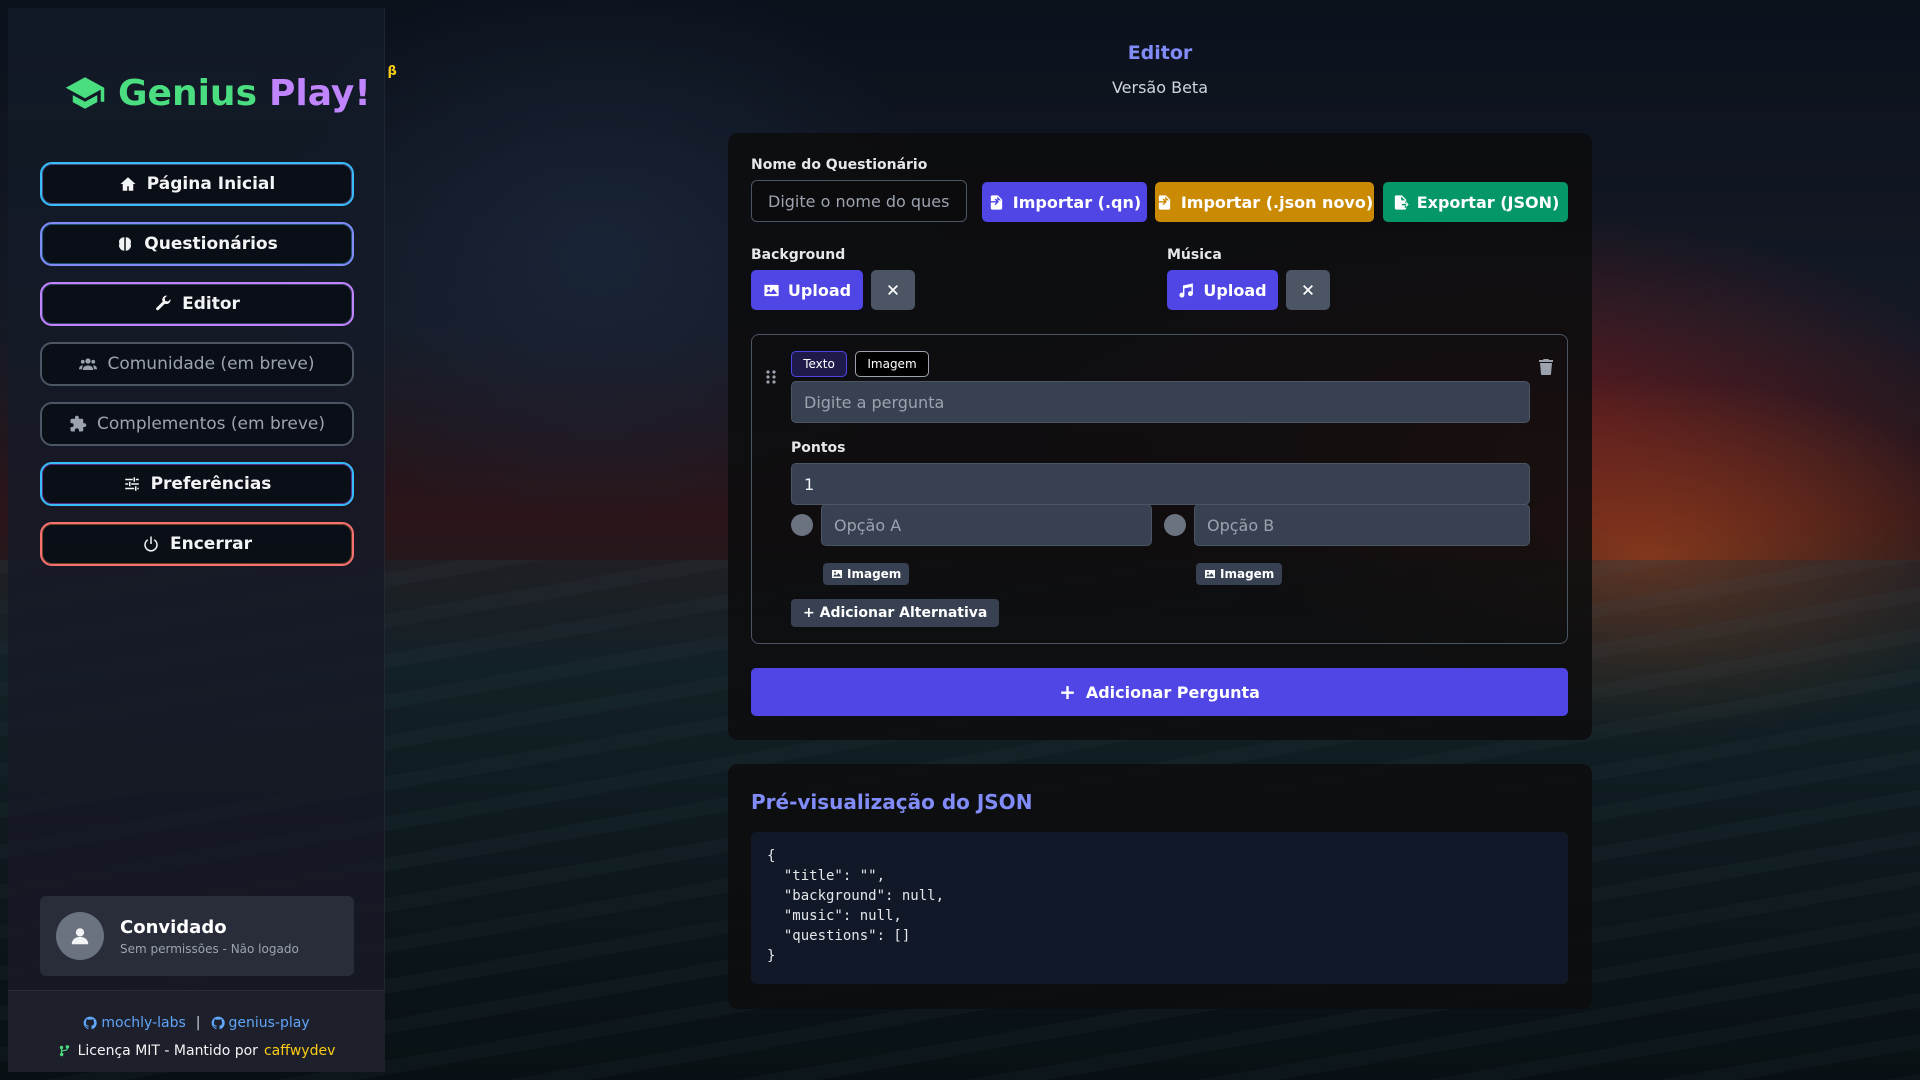 This screenshot has height=1080, width=1920. Describe the element at coordinates (859, 201) in the screenshot. I see `quiz-name-input` at that location.